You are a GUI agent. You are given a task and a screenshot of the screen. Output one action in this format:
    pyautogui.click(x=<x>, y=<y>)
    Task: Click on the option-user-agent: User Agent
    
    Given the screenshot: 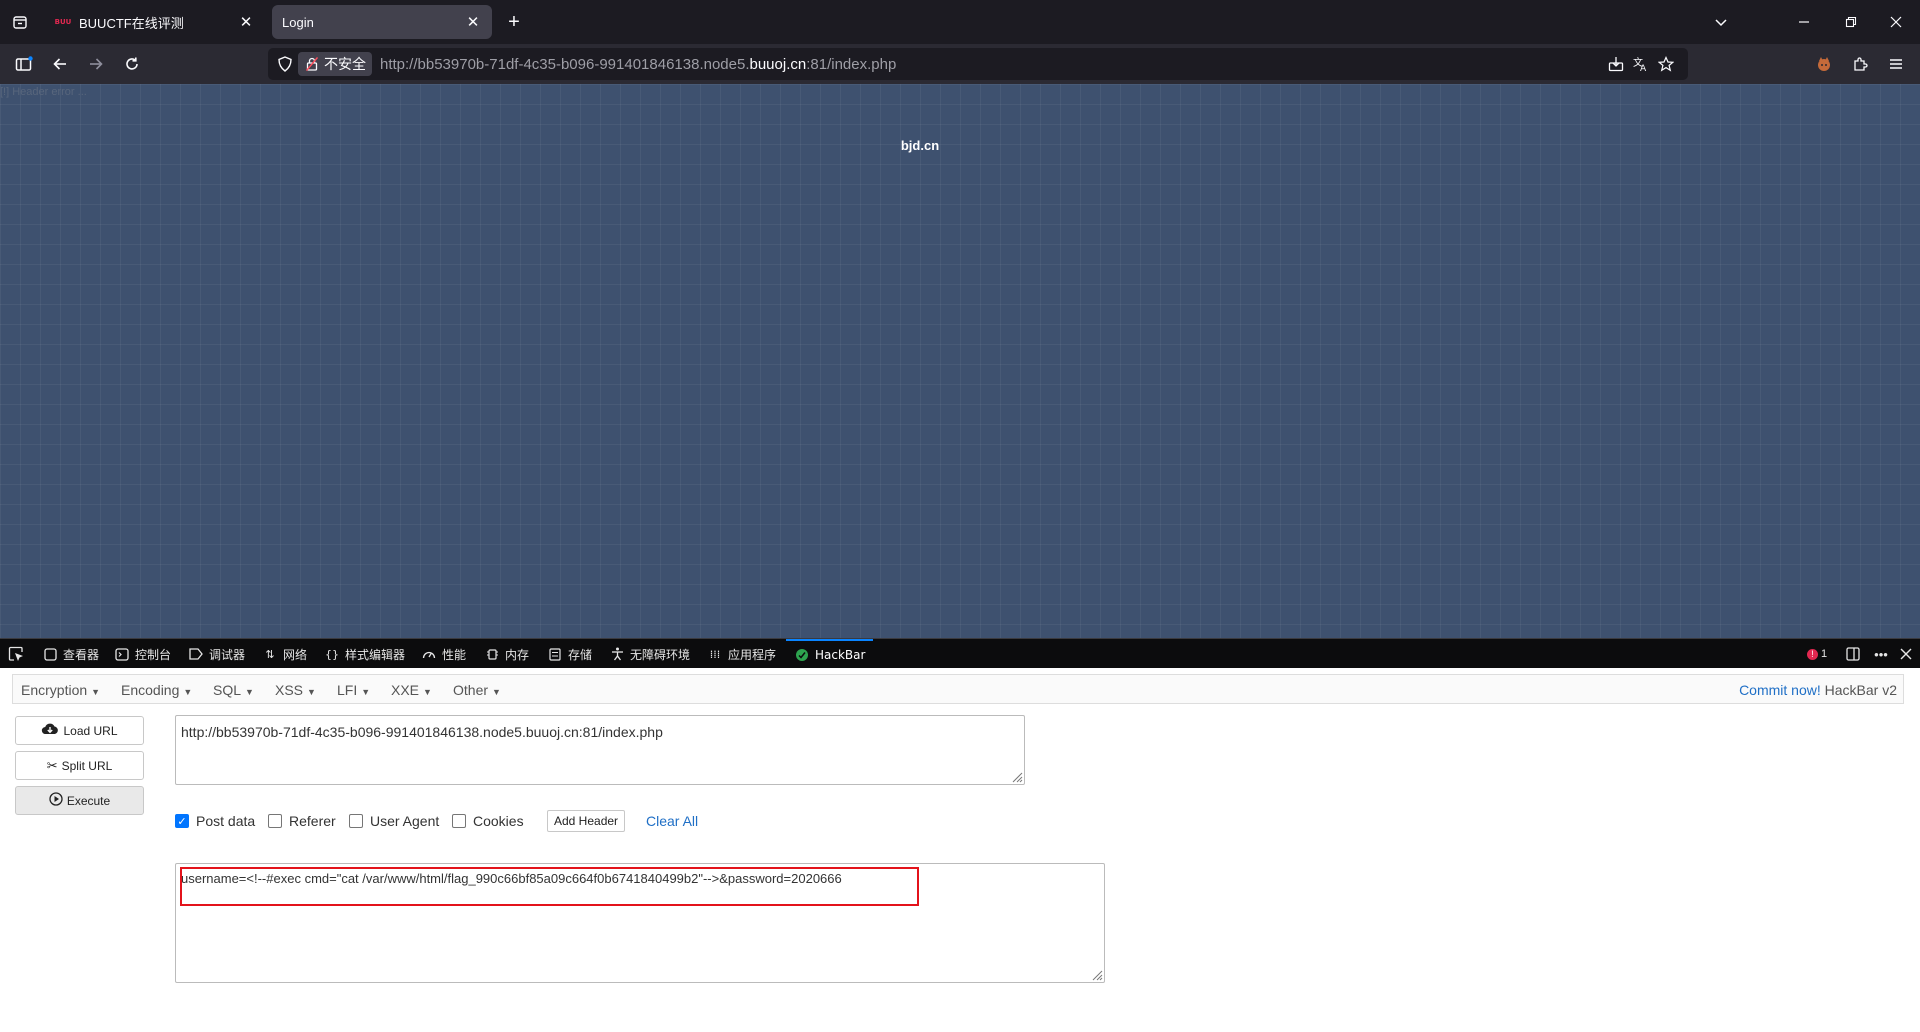 What is the action you would take?
    pyautogui.click(x=394, y=821)
    